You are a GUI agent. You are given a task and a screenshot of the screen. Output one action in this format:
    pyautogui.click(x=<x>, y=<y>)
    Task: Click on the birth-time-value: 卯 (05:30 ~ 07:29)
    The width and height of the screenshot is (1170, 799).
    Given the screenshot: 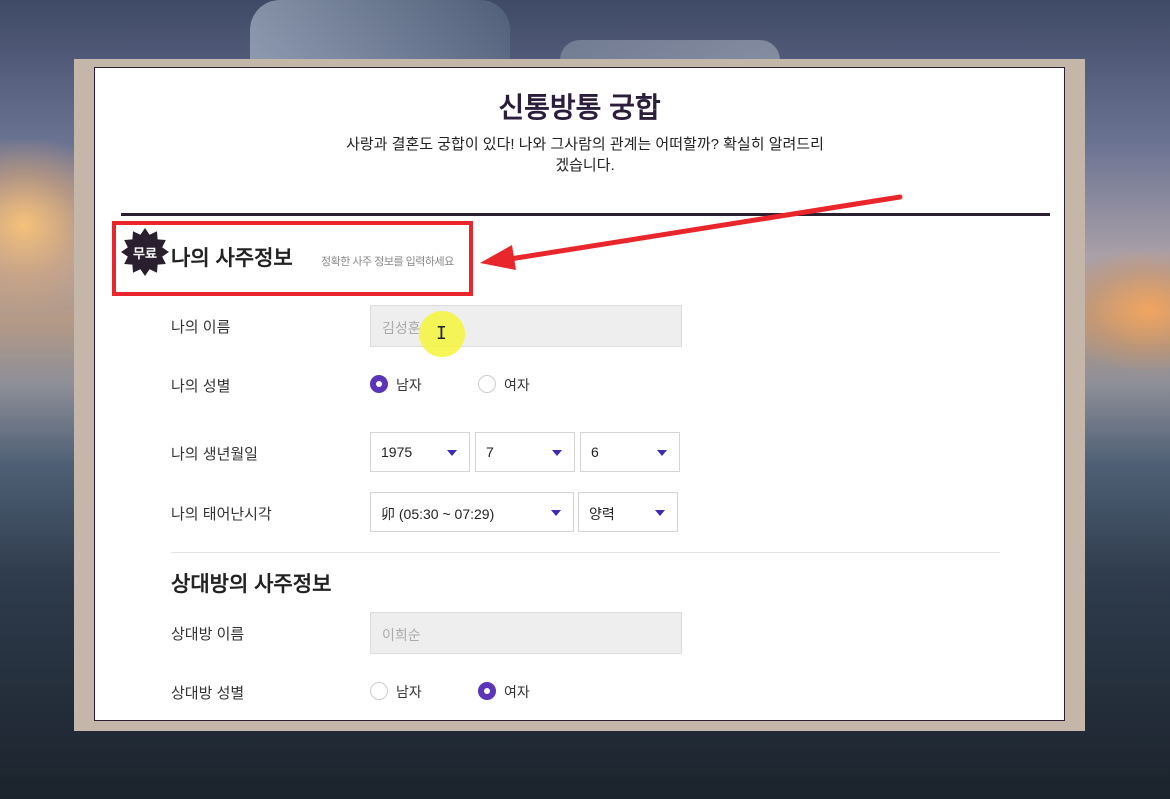 What is the action you would take?
    pyautogui.click(x=438, y=514)
    